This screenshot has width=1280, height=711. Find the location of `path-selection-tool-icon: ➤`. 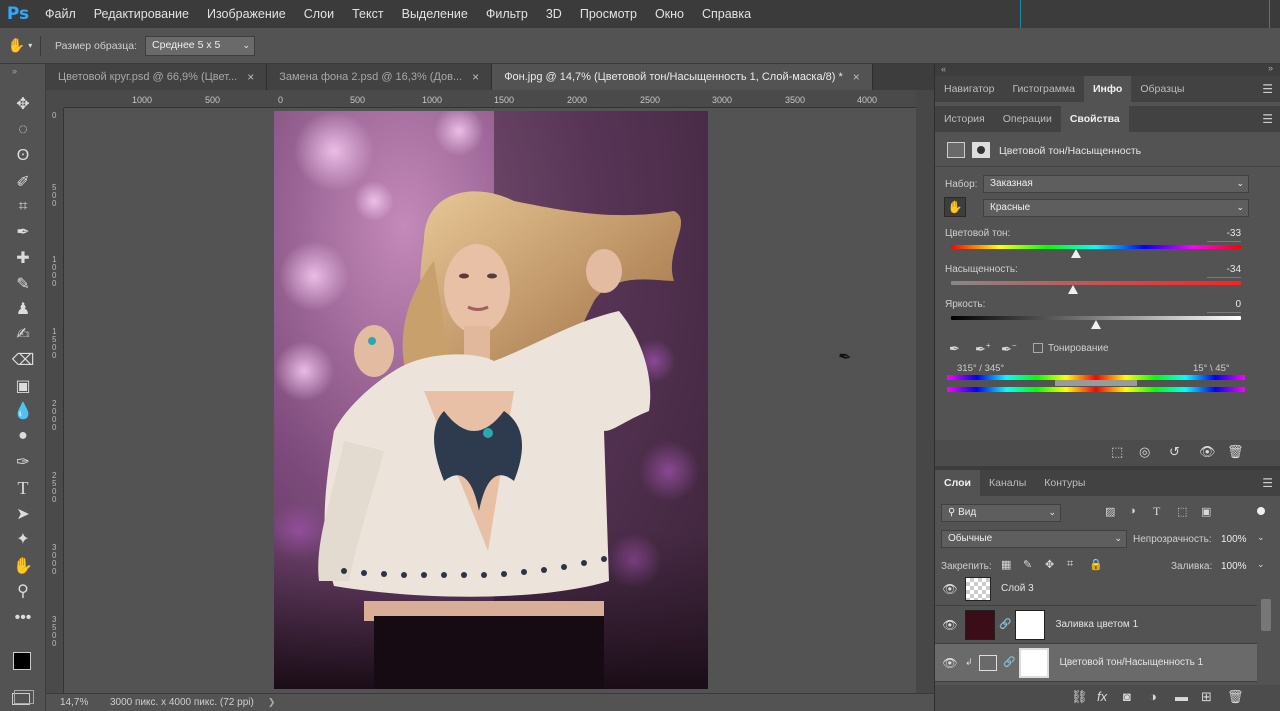

path-selection-tool-icon: ➤ is located at coordinates (23, 514).